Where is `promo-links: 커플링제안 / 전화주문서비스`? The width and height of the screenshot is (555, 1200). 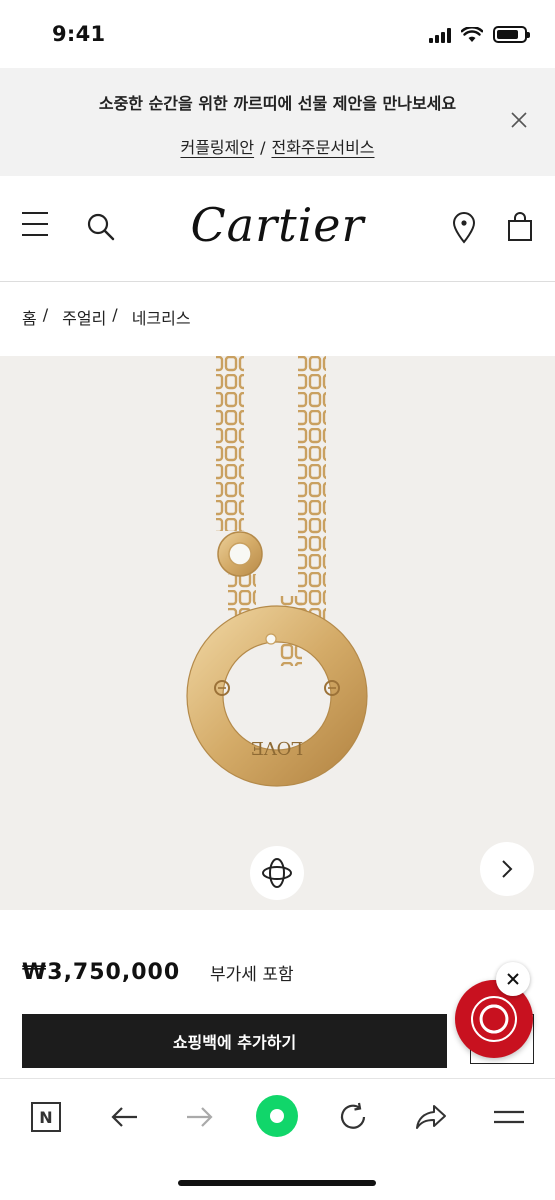
promo-links: 커플링제안 / 전화주문서비스 is located at coordinates (277, 146).